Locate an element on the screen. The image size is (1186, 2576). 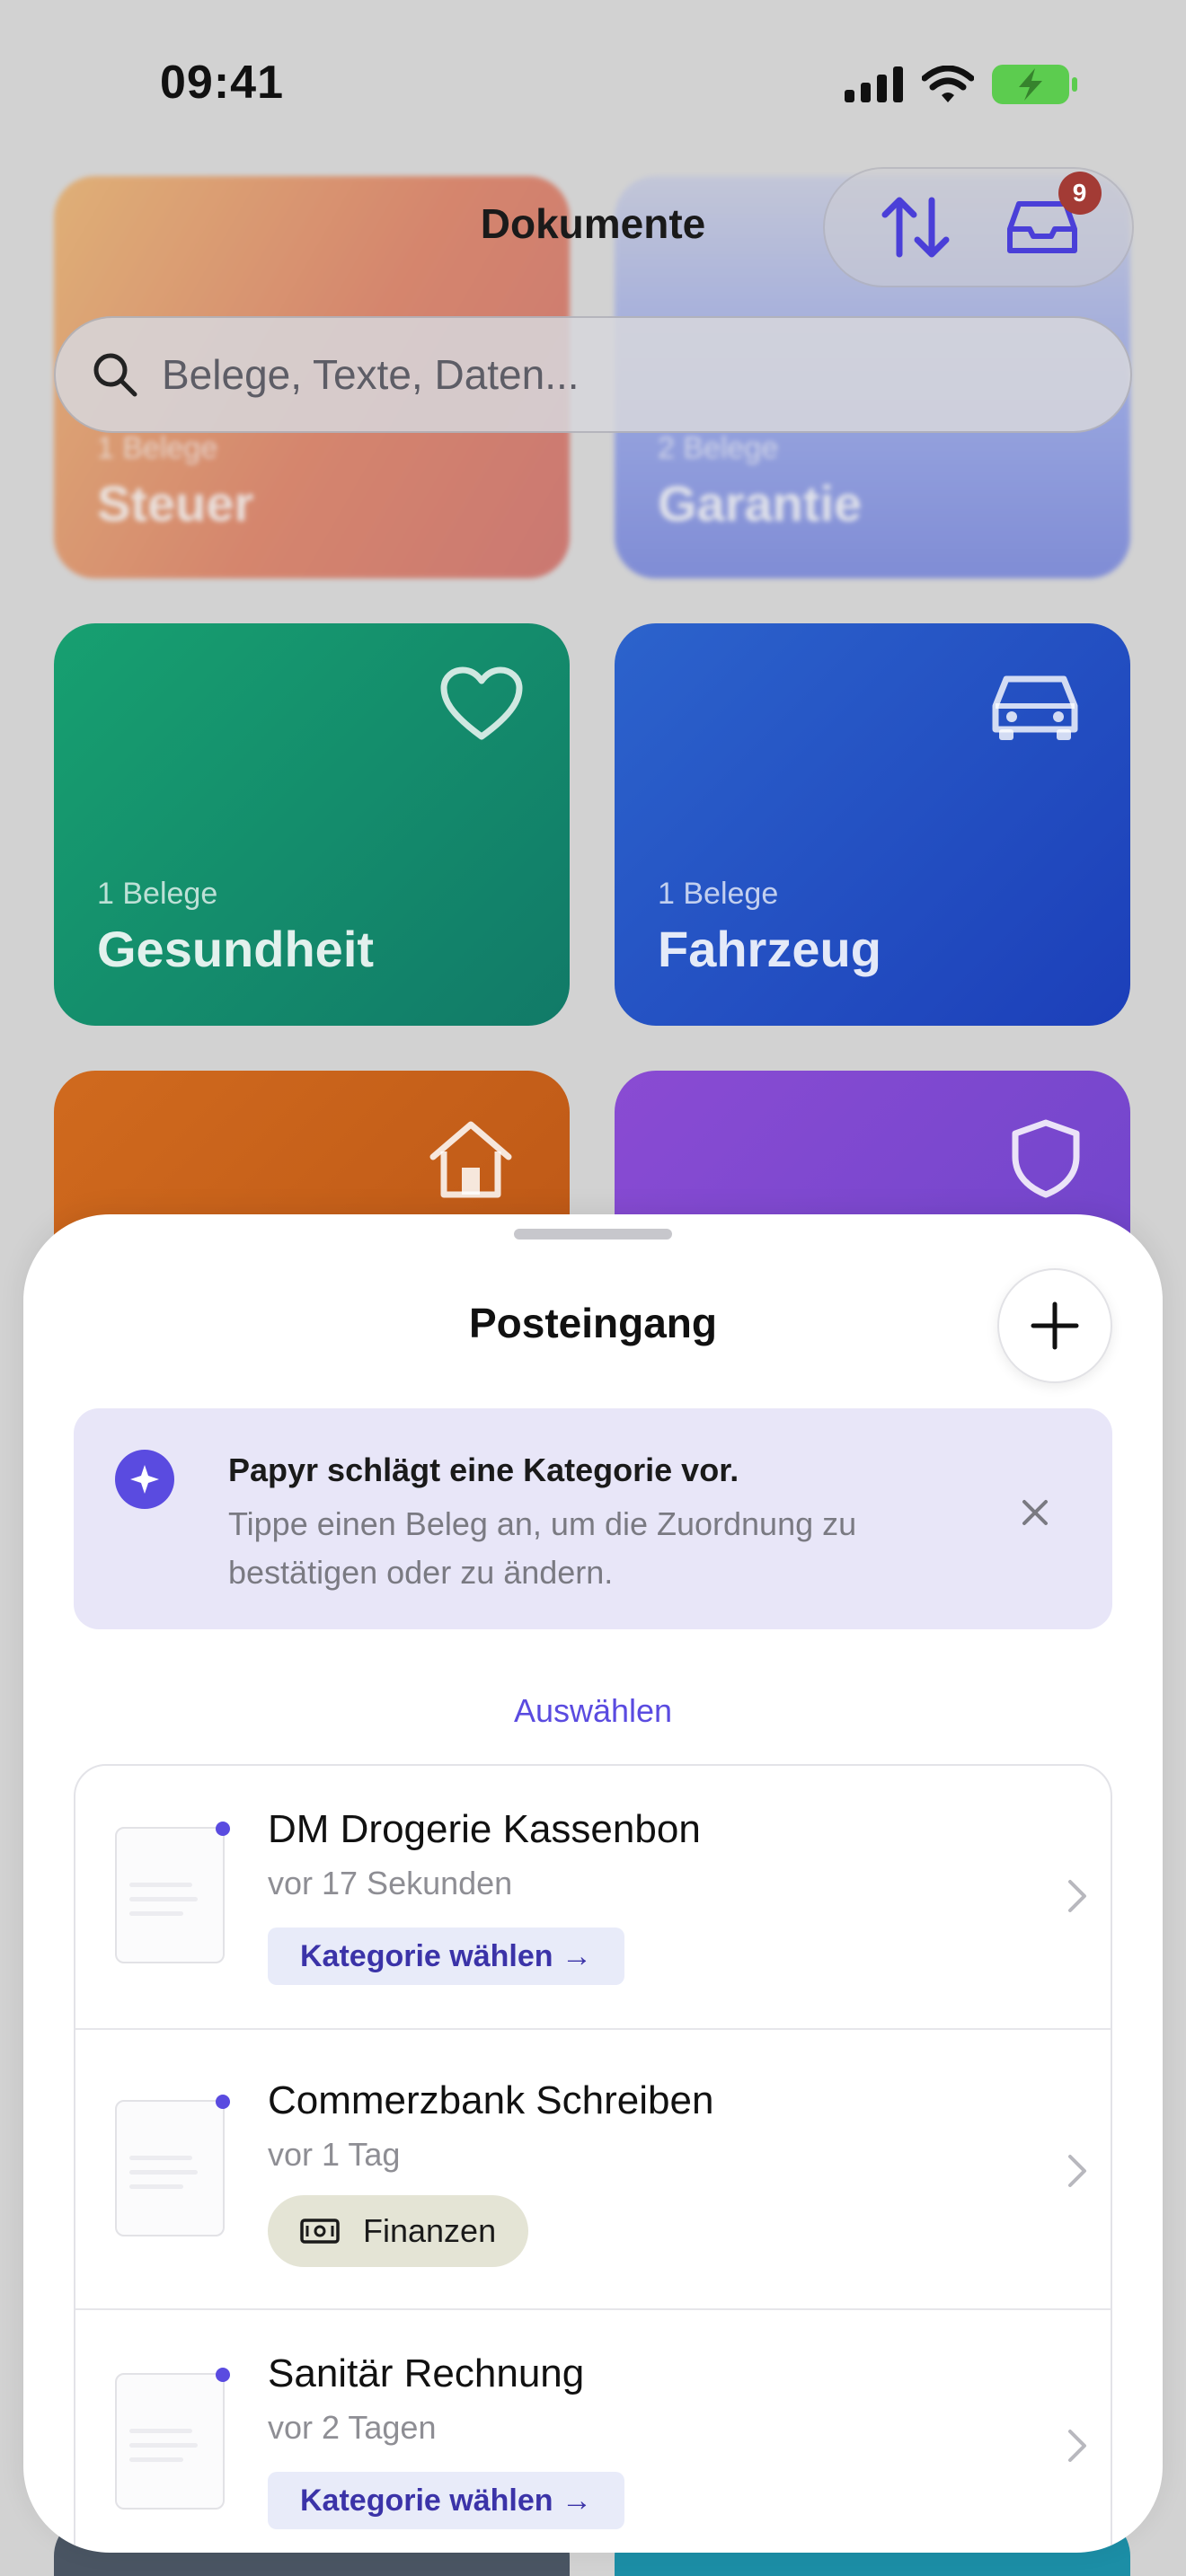
document-title: DM Drogerie Kassenbon is located at coordinates (484, 1829).